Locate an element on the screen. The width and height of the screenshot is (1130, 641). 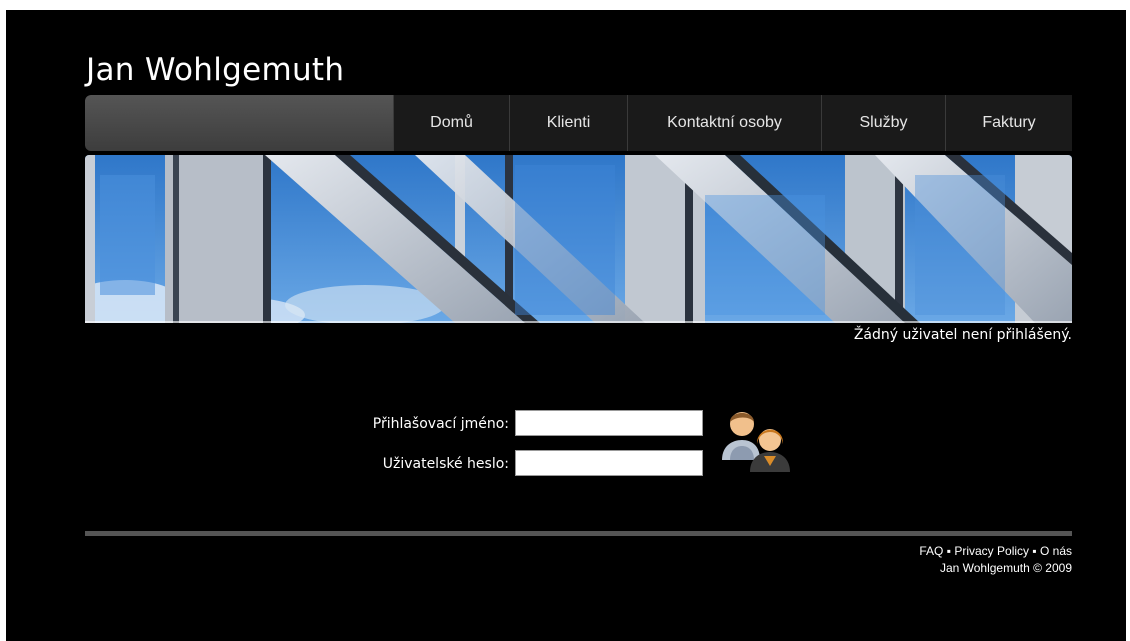
nav-item-domu: Domů is located at coordinates (451, 123).